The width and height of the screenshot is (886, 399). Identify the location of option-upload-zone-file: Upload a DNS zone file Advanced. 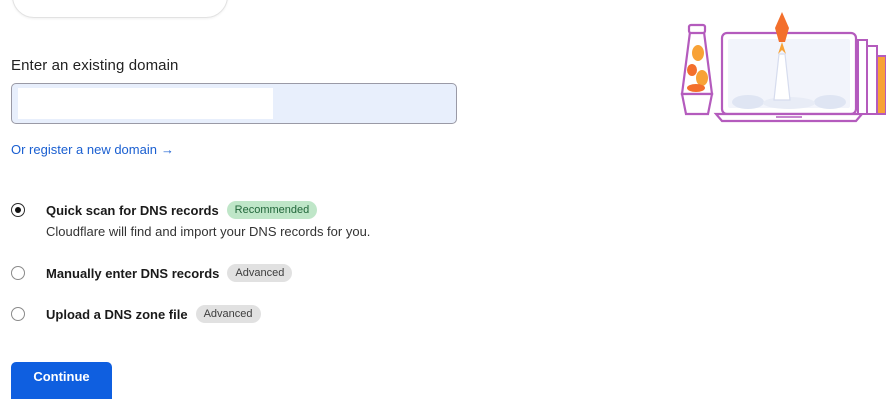
(136, 314).